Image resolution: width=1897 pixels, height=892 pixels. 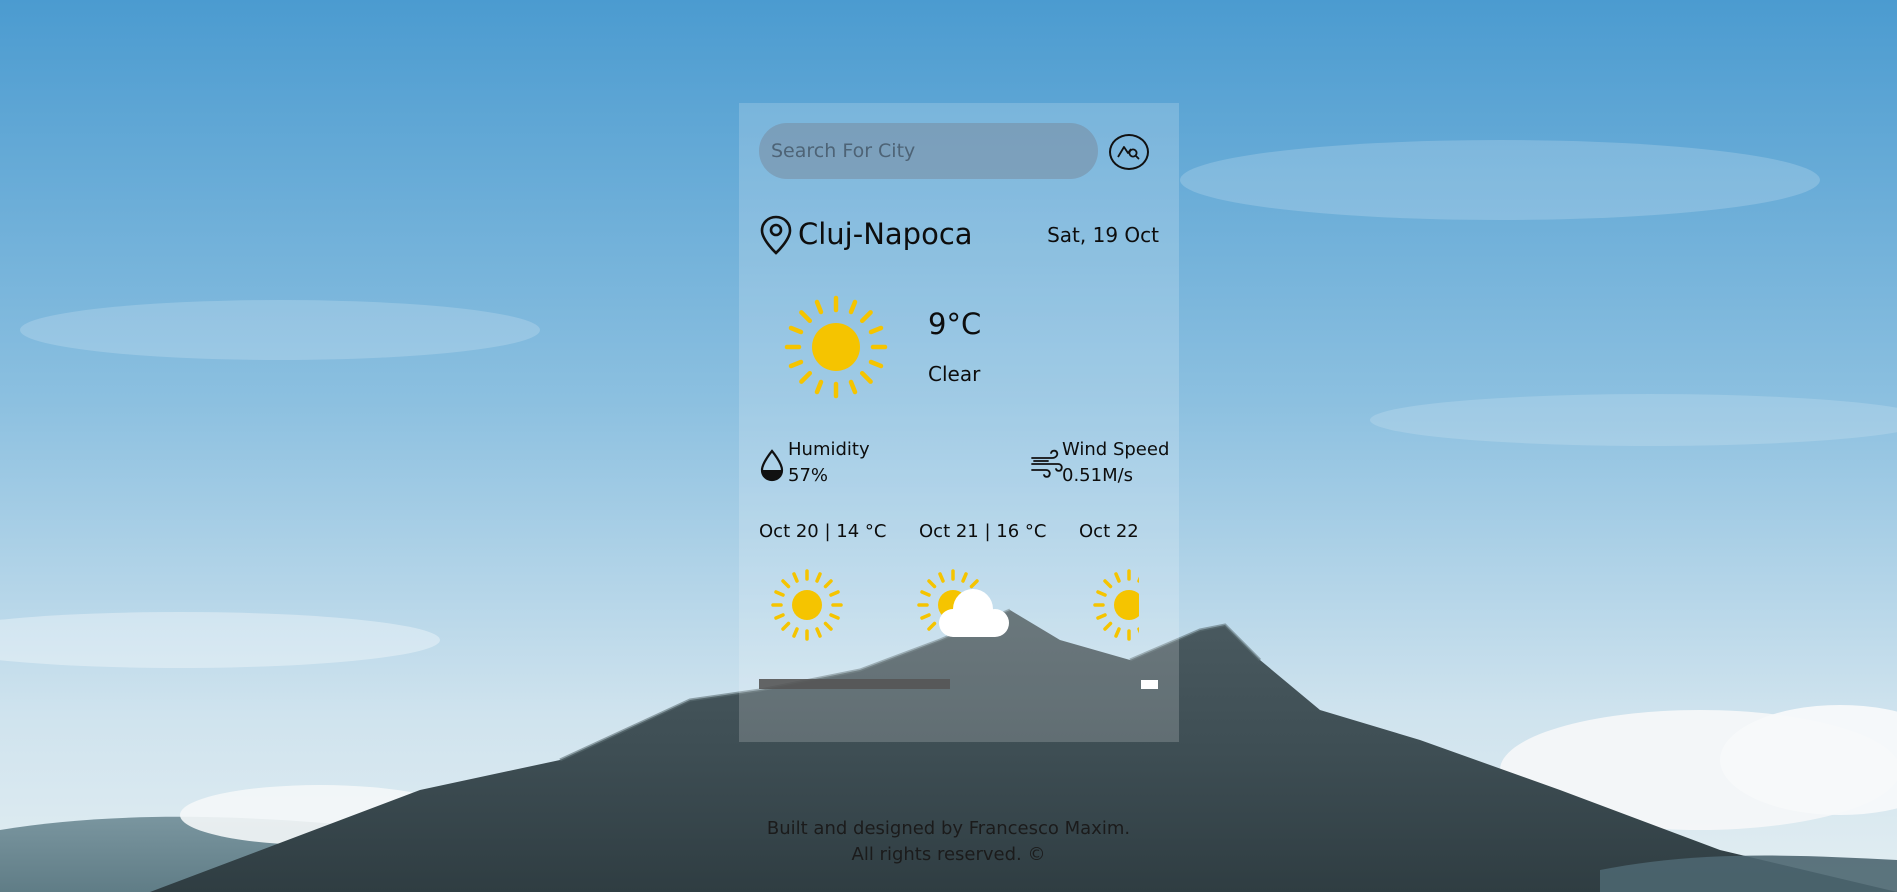 What do you see at coordinates (823, 531) in the screenshot?
I see `forecast-date: Oct 20 | 14 °C` at bounding box center [823, 531].